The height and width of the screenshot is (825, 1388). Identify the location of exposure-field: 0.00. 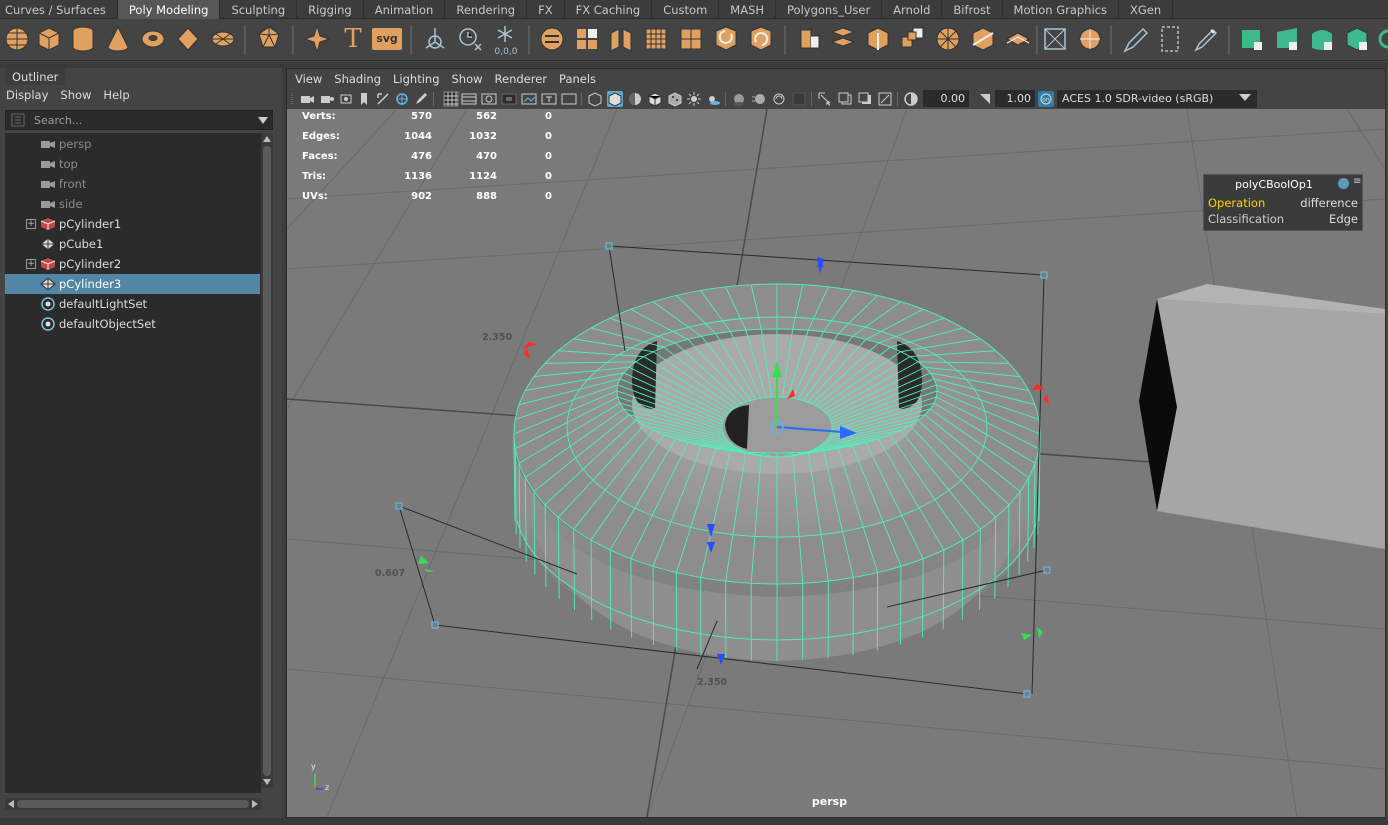
(946, 98).